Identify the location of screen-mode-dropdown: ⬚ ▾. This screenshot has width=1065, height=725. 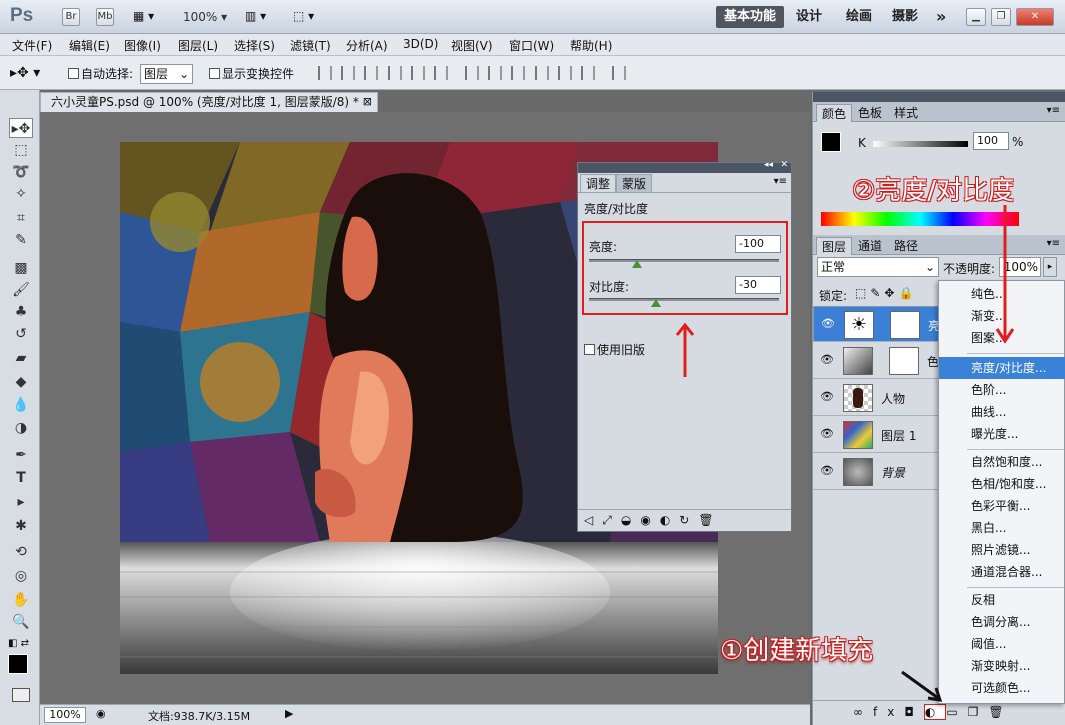
(303, 16).